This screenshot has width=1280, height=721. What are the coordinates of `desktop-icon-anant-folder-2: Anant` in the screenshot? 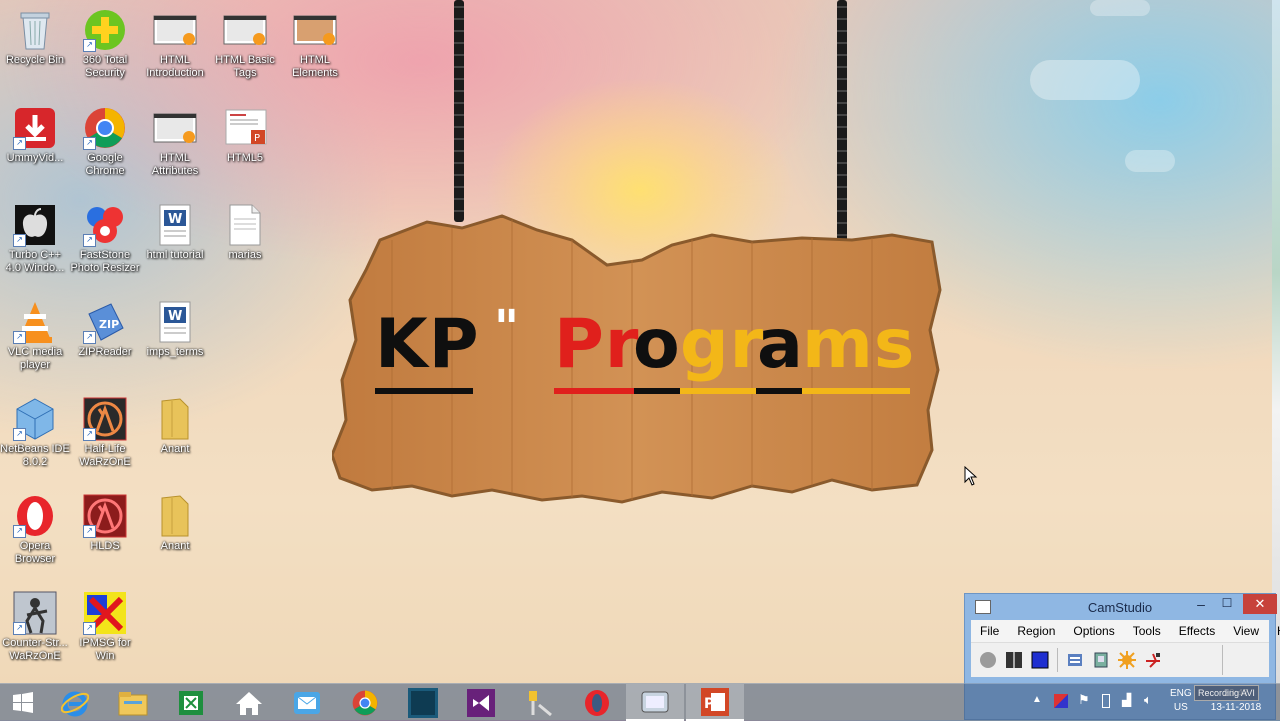 It's located at (175, 523).